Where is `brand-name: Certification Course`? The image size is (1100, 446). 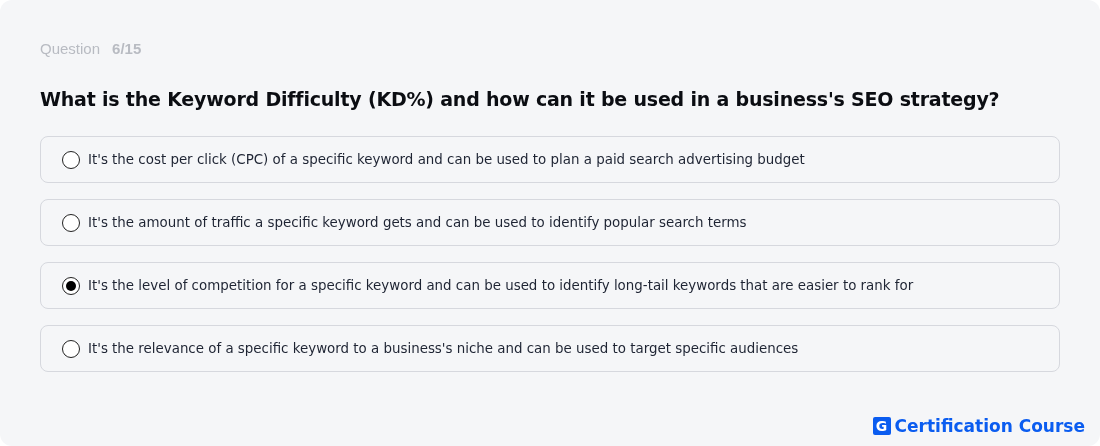 brand-name: Certification Course is located at coordinates (989, 426).